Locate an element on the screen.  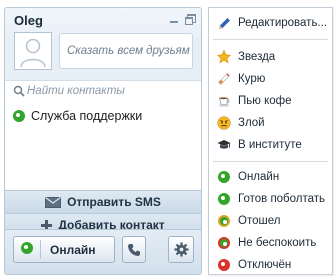
free-for-chat-status-icon is located at coordinates (224, 199).